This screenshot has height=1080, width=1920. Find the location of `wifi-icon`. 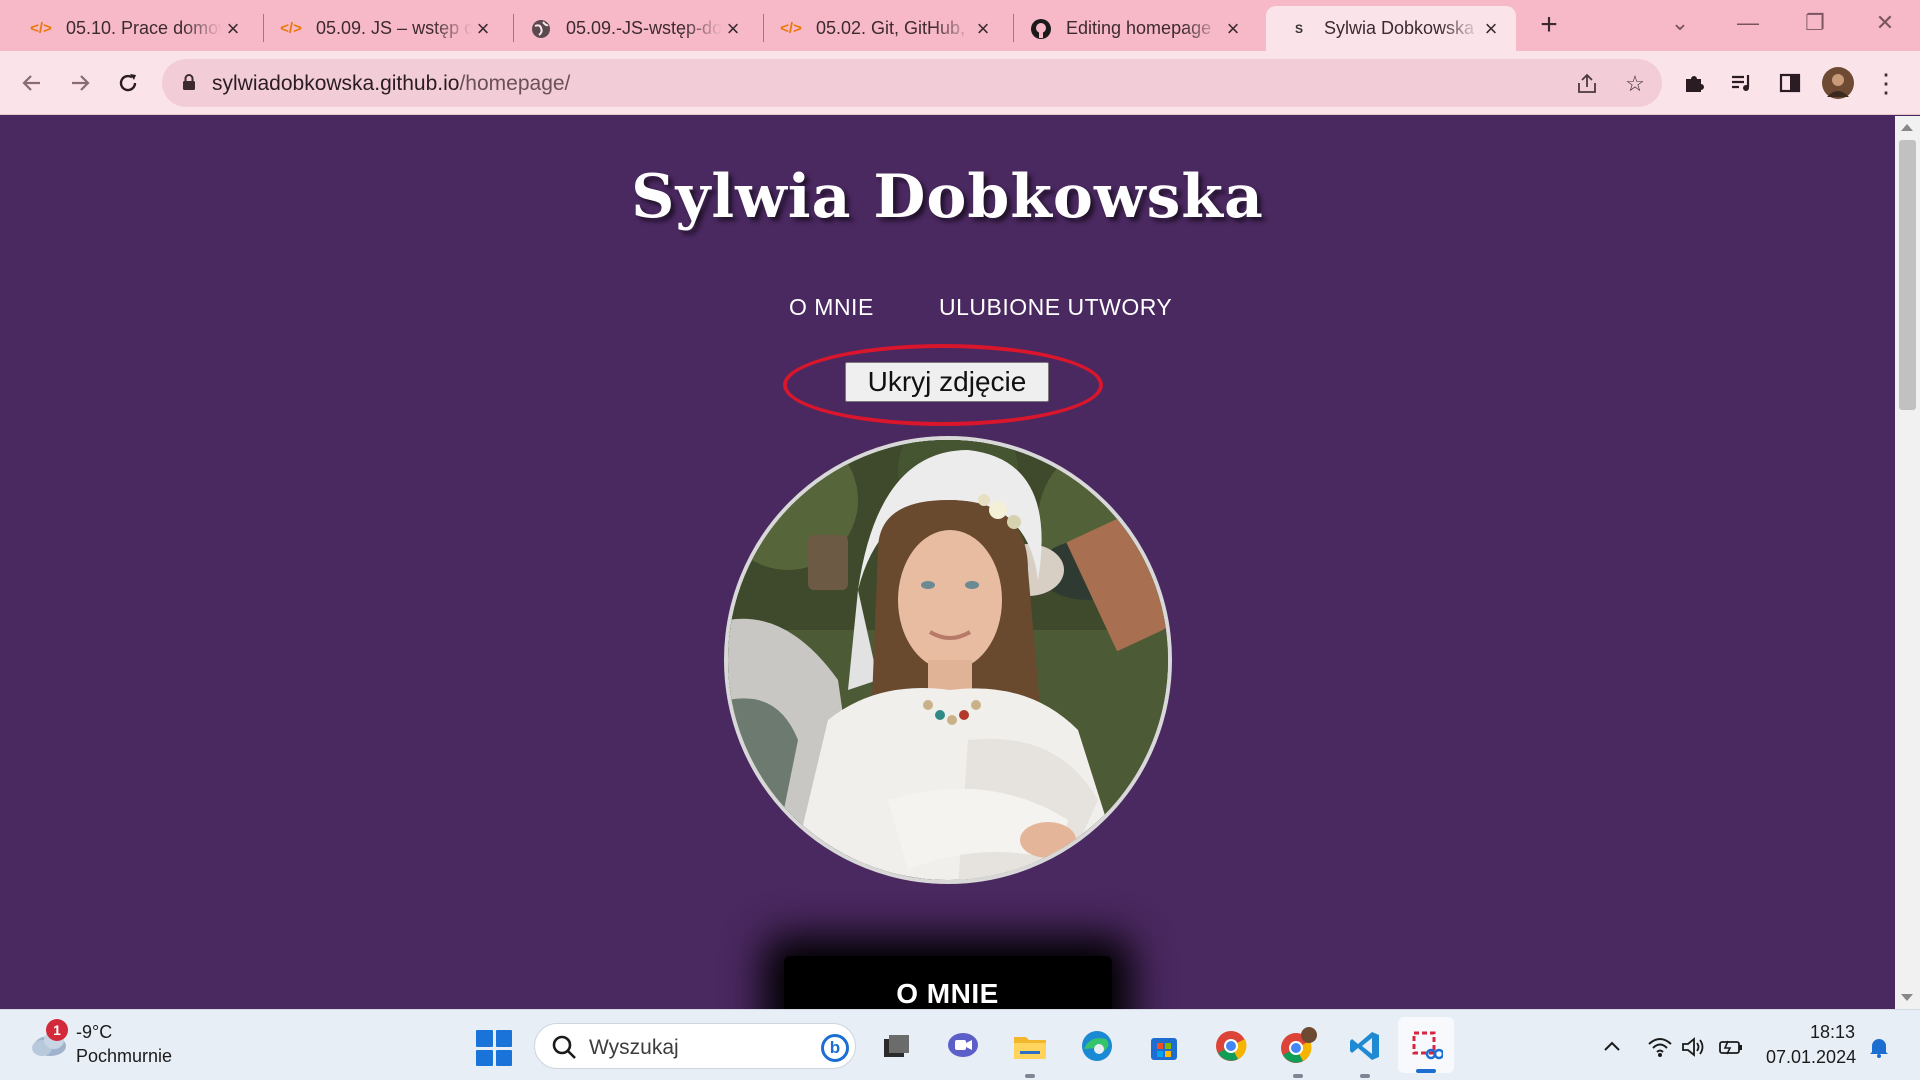

wifi-icon is located at coordinates (1660, 1047).